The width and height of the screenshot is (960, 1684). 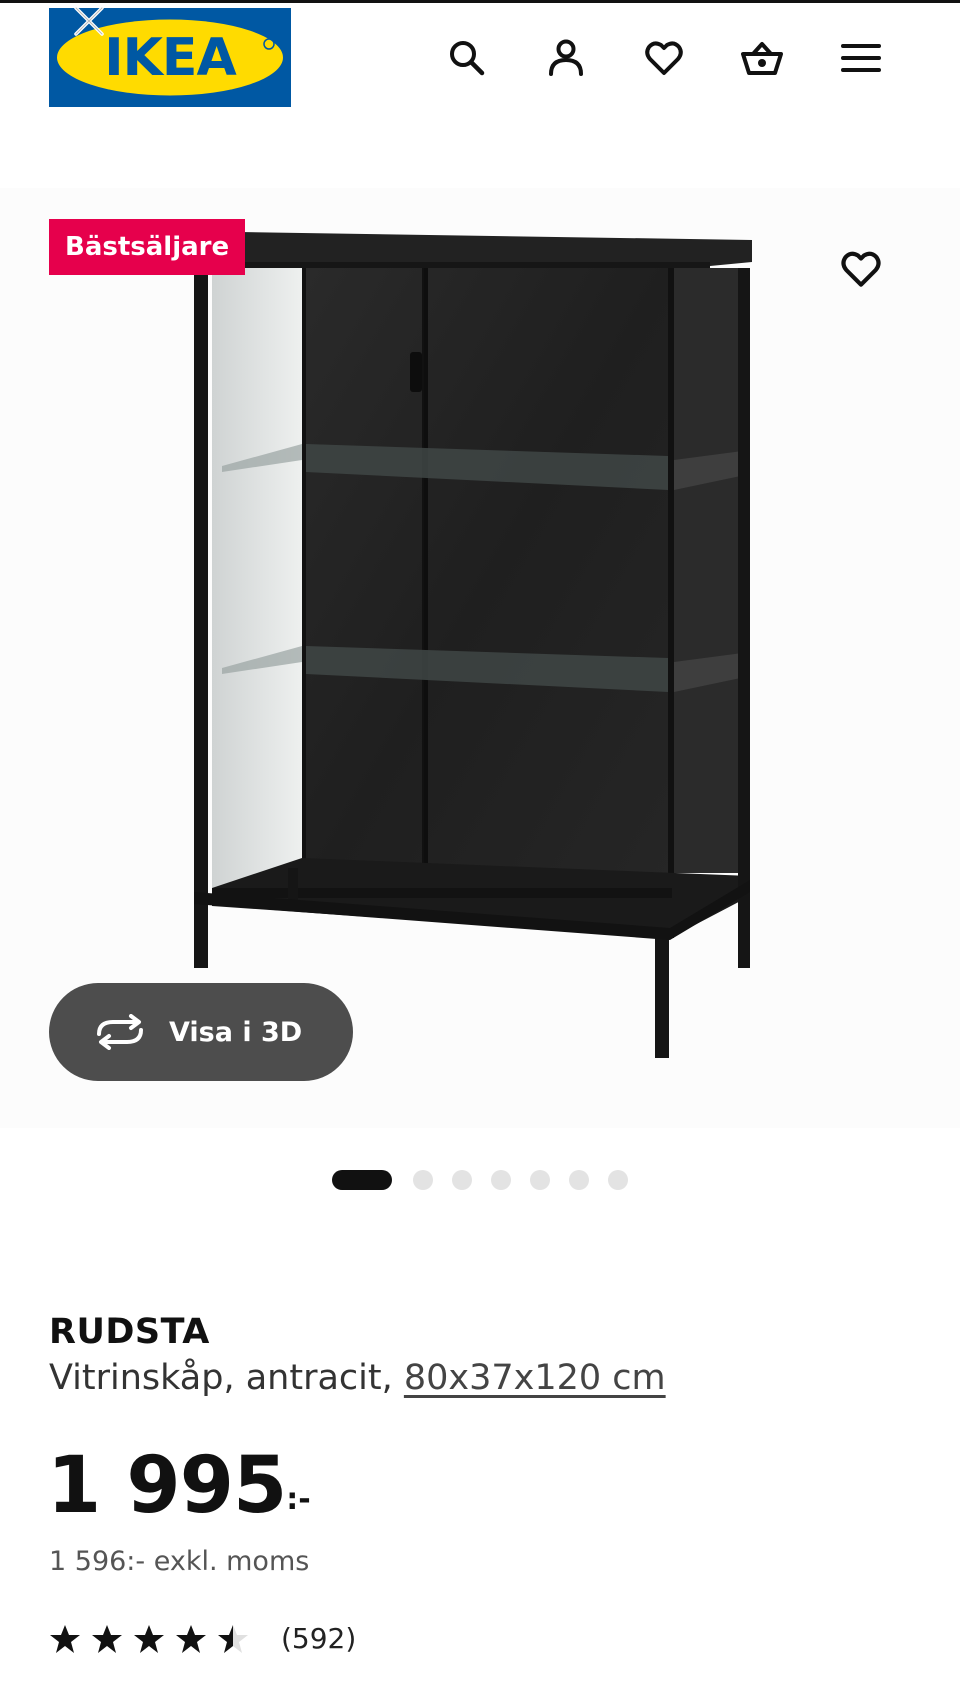 I want to click on search-icon, so click(x=467, y=58).